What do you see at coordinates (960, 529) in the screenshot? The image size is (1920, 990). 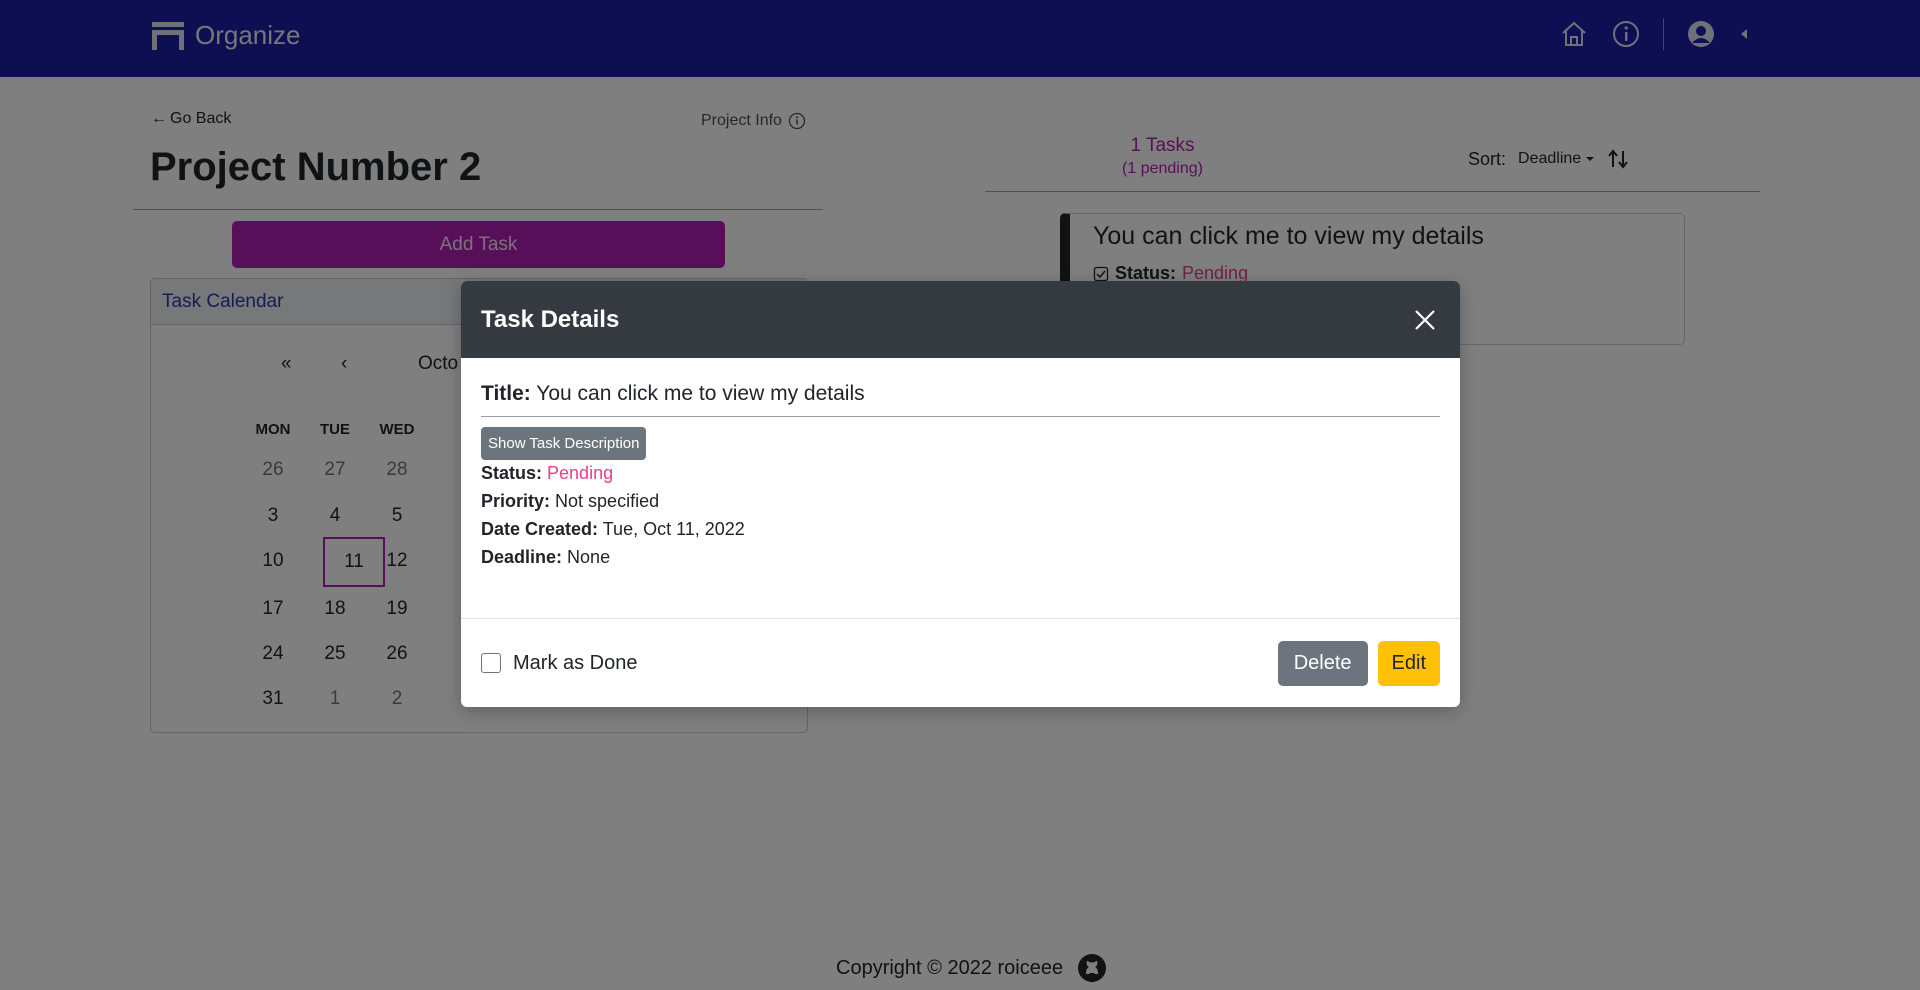 I see `date-created-row: Date Created: Tue, Oct 11, 2022` at bounding box center [960, 529].